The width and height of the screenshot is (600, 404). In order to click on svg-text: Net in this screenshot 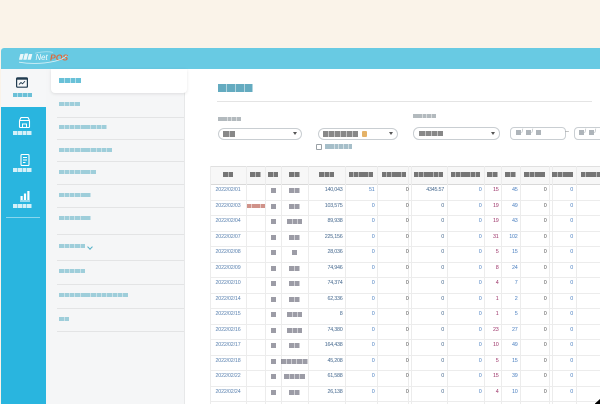, I will do `click(42, 57)`.